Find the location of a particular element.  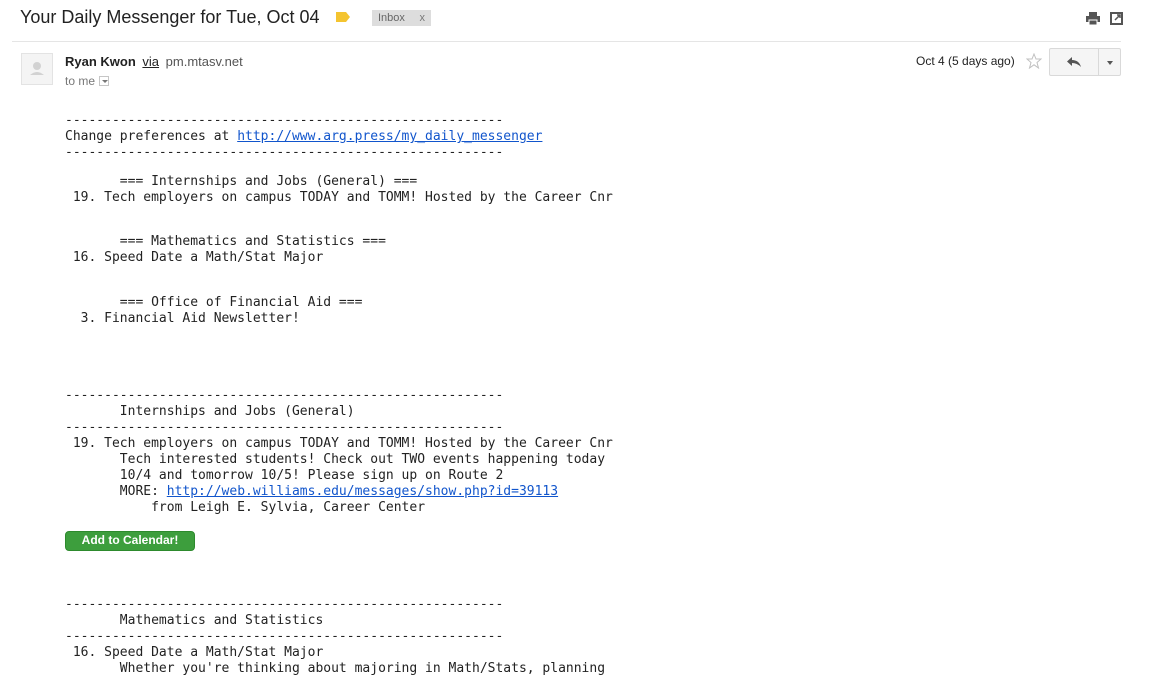

header-divider is located at coordinates (566, 41).